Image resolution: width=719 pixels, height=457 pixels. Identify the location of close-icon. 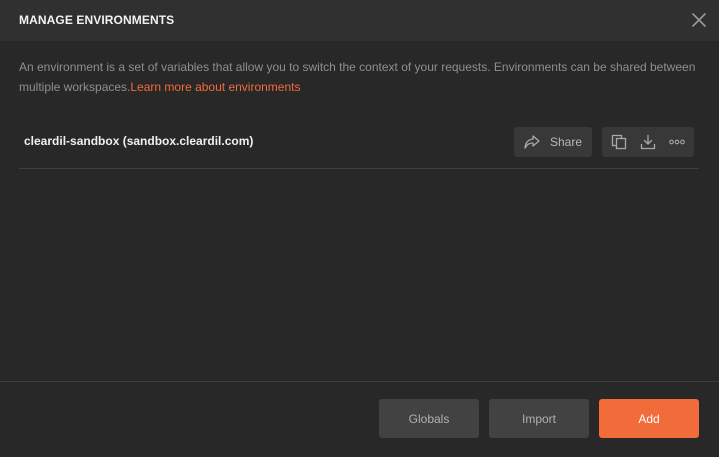
(699, 20).